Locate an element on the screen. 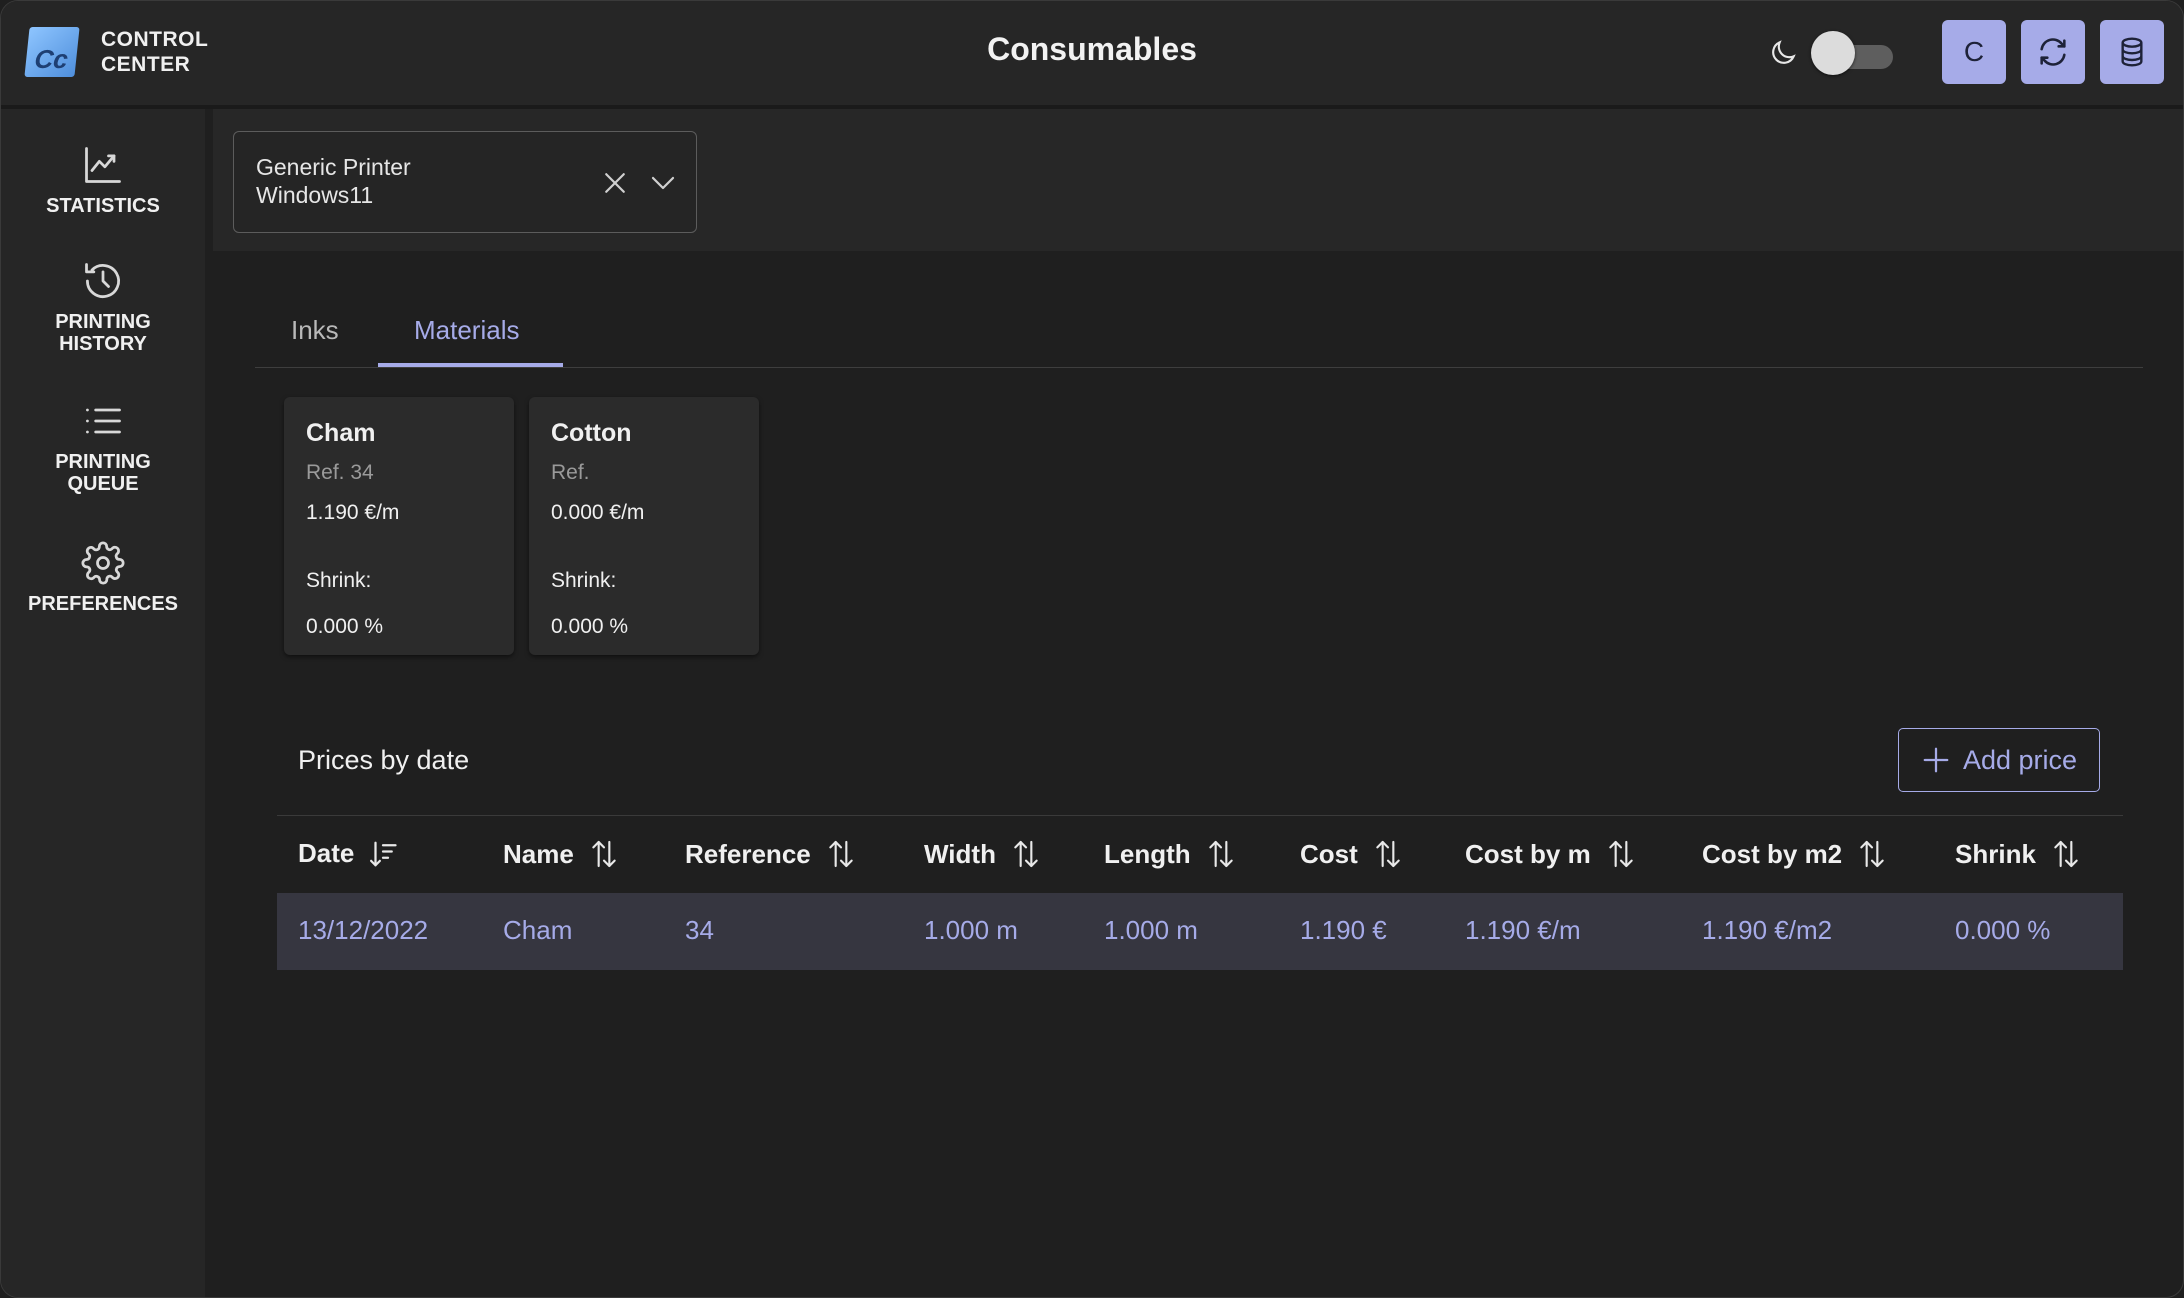 The height and width of the screenshot is (1298, 2184). column-header-reference: Reference is located at coordinates (771, 854).